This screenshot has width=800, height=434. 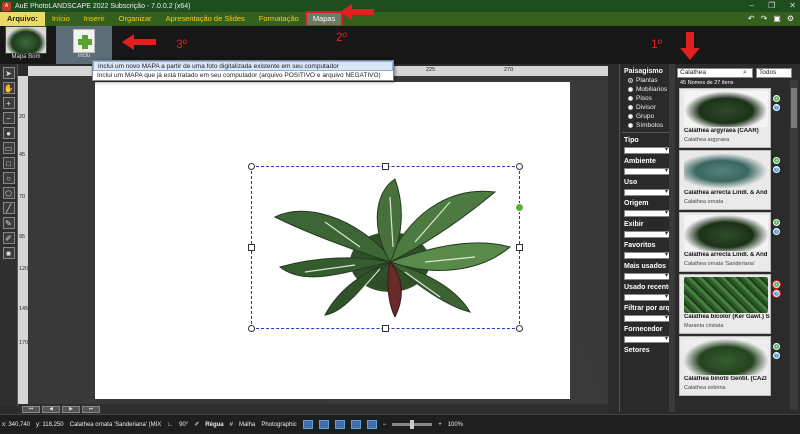 I want to click on selection-box, so click(x=386, y=247).